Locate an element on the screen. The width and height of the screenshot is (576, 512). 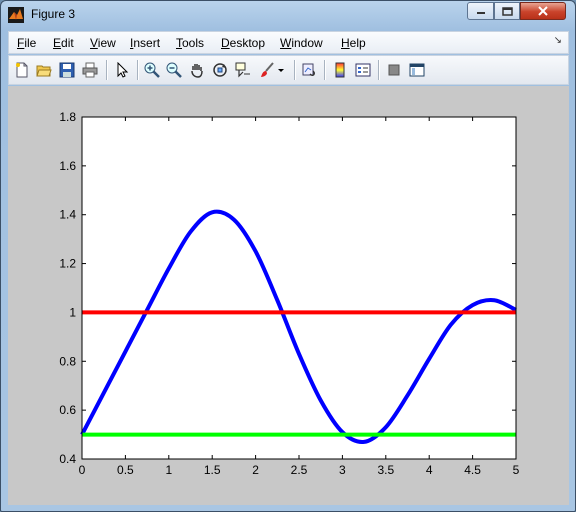
maximize-icon is located at coordinates (507, 11).